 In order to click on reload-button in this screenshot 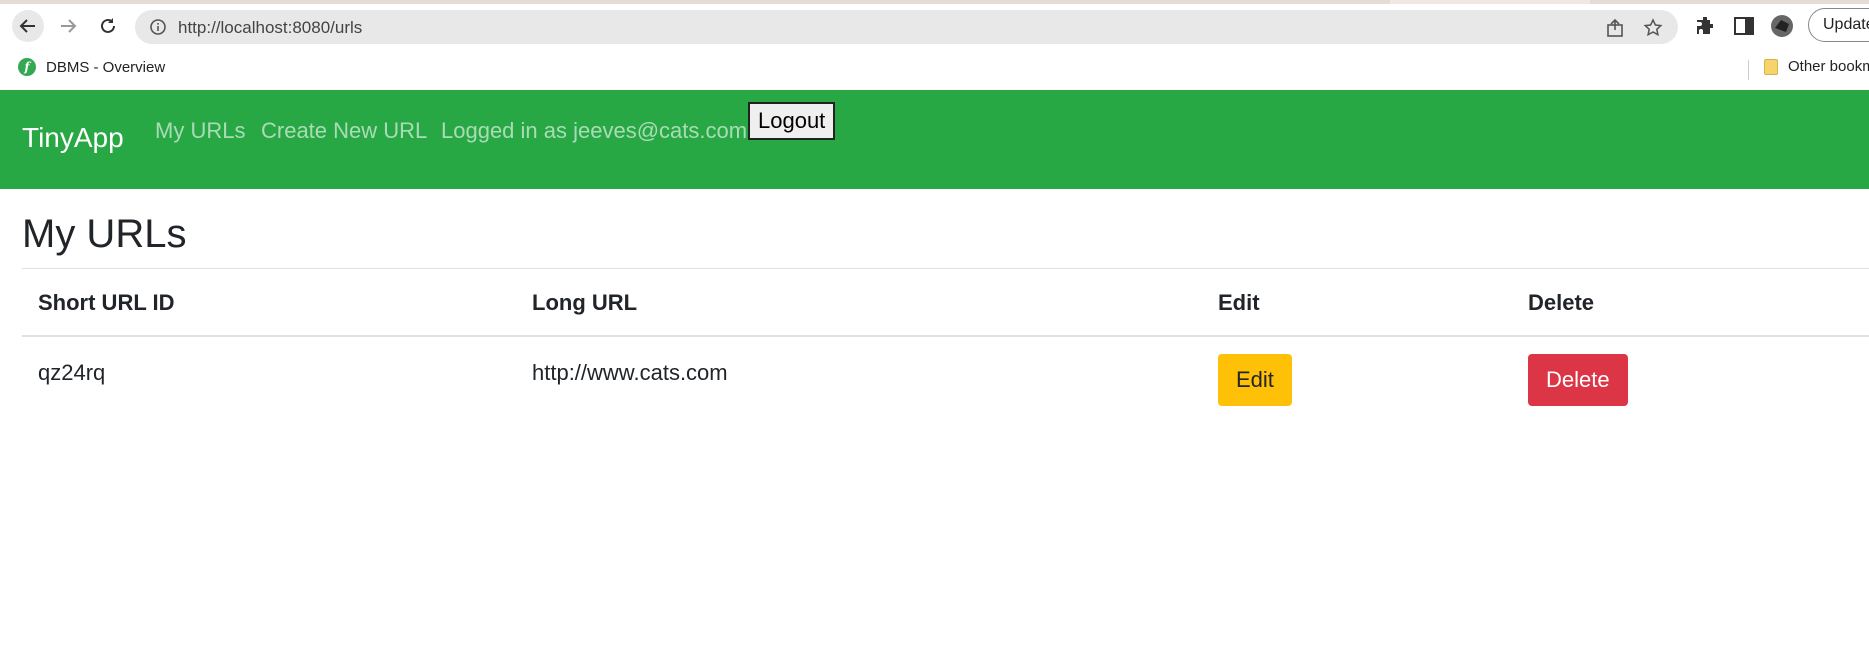, I will do `click(108, 26)`.